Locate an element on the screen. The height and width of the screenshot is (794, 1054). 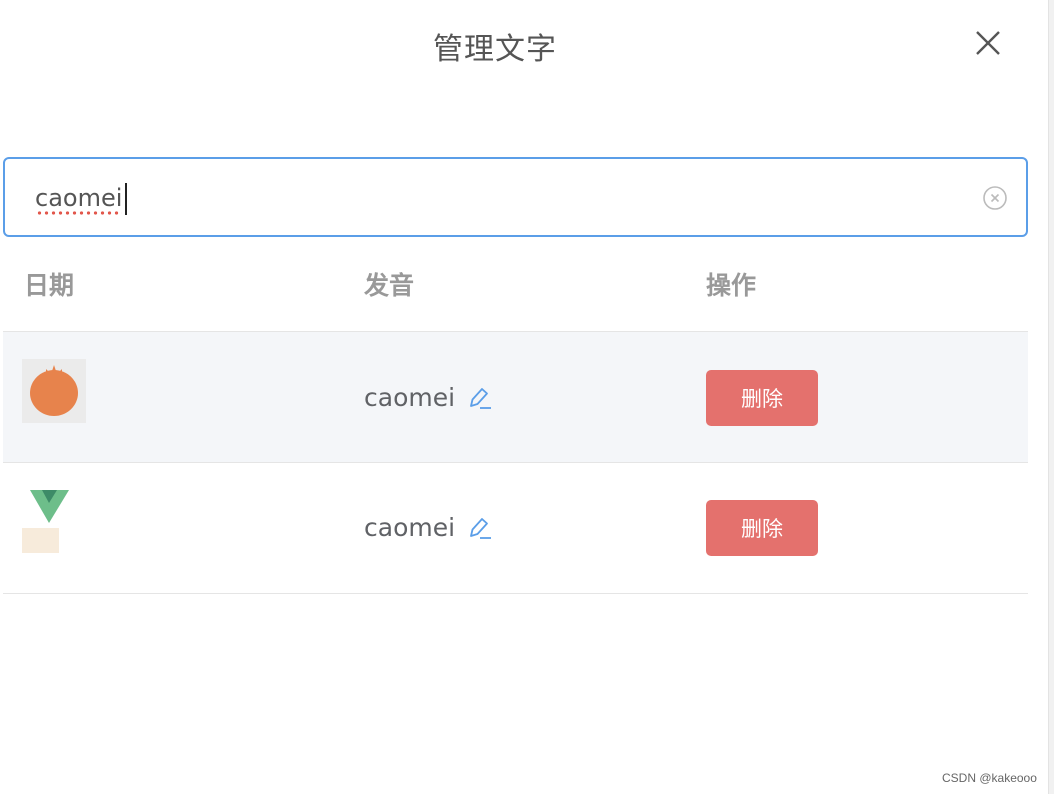
window-scrollbar-edge is located at coordinates (1051, 397).